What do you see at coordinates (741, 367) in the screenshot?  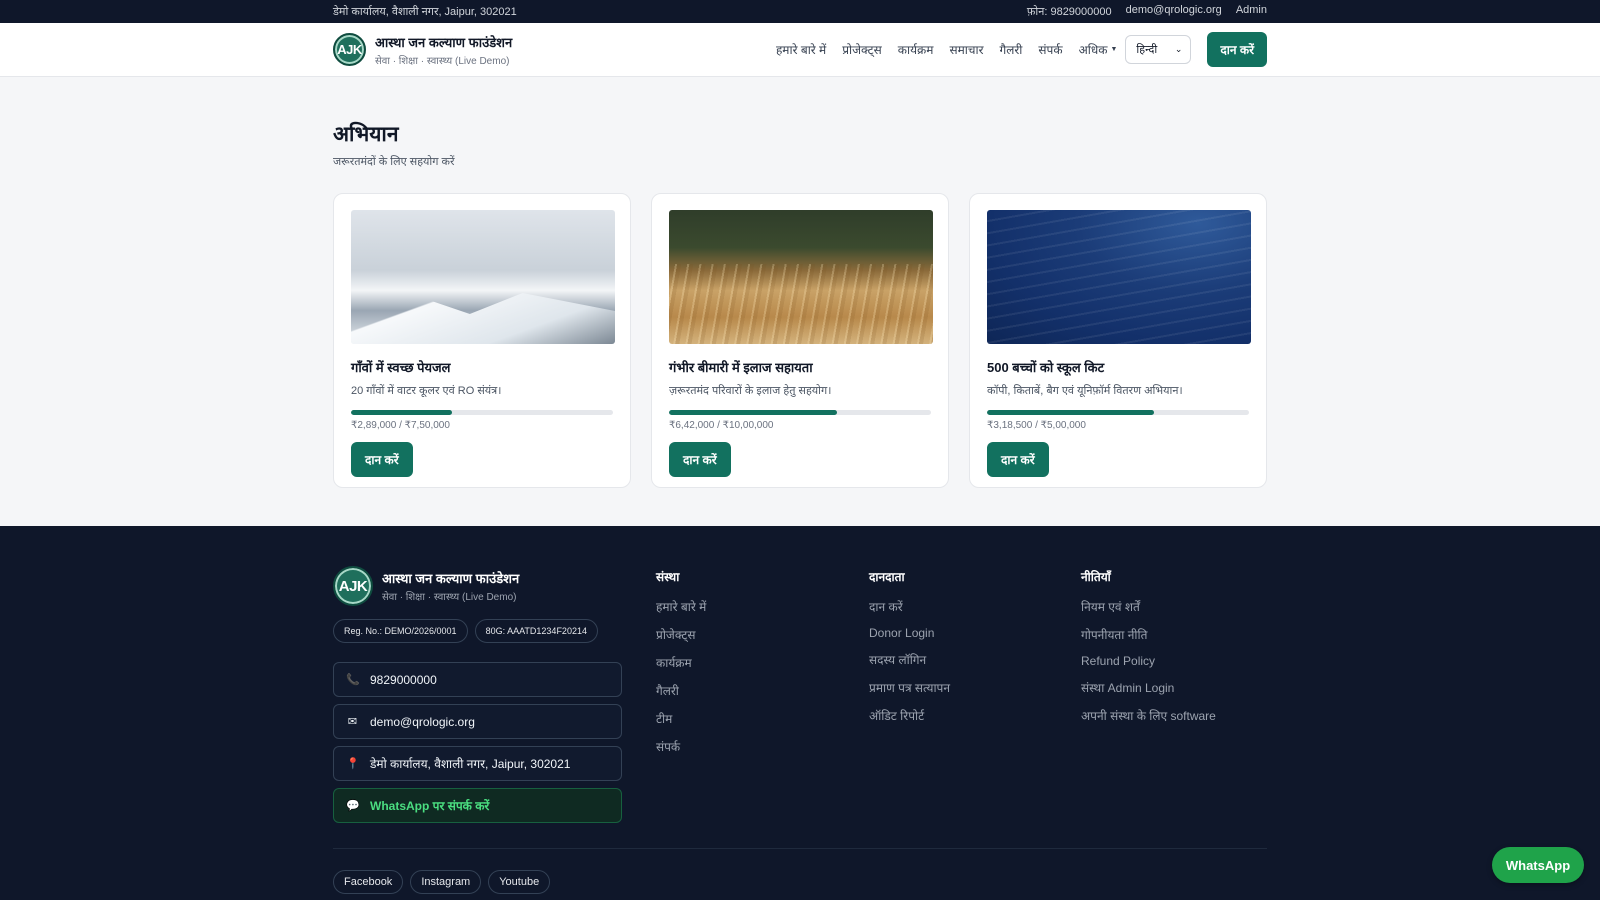 I see `campaign-title: गंभीर बीमारी में इलाज सहायता` at bounding box center [741, 367].